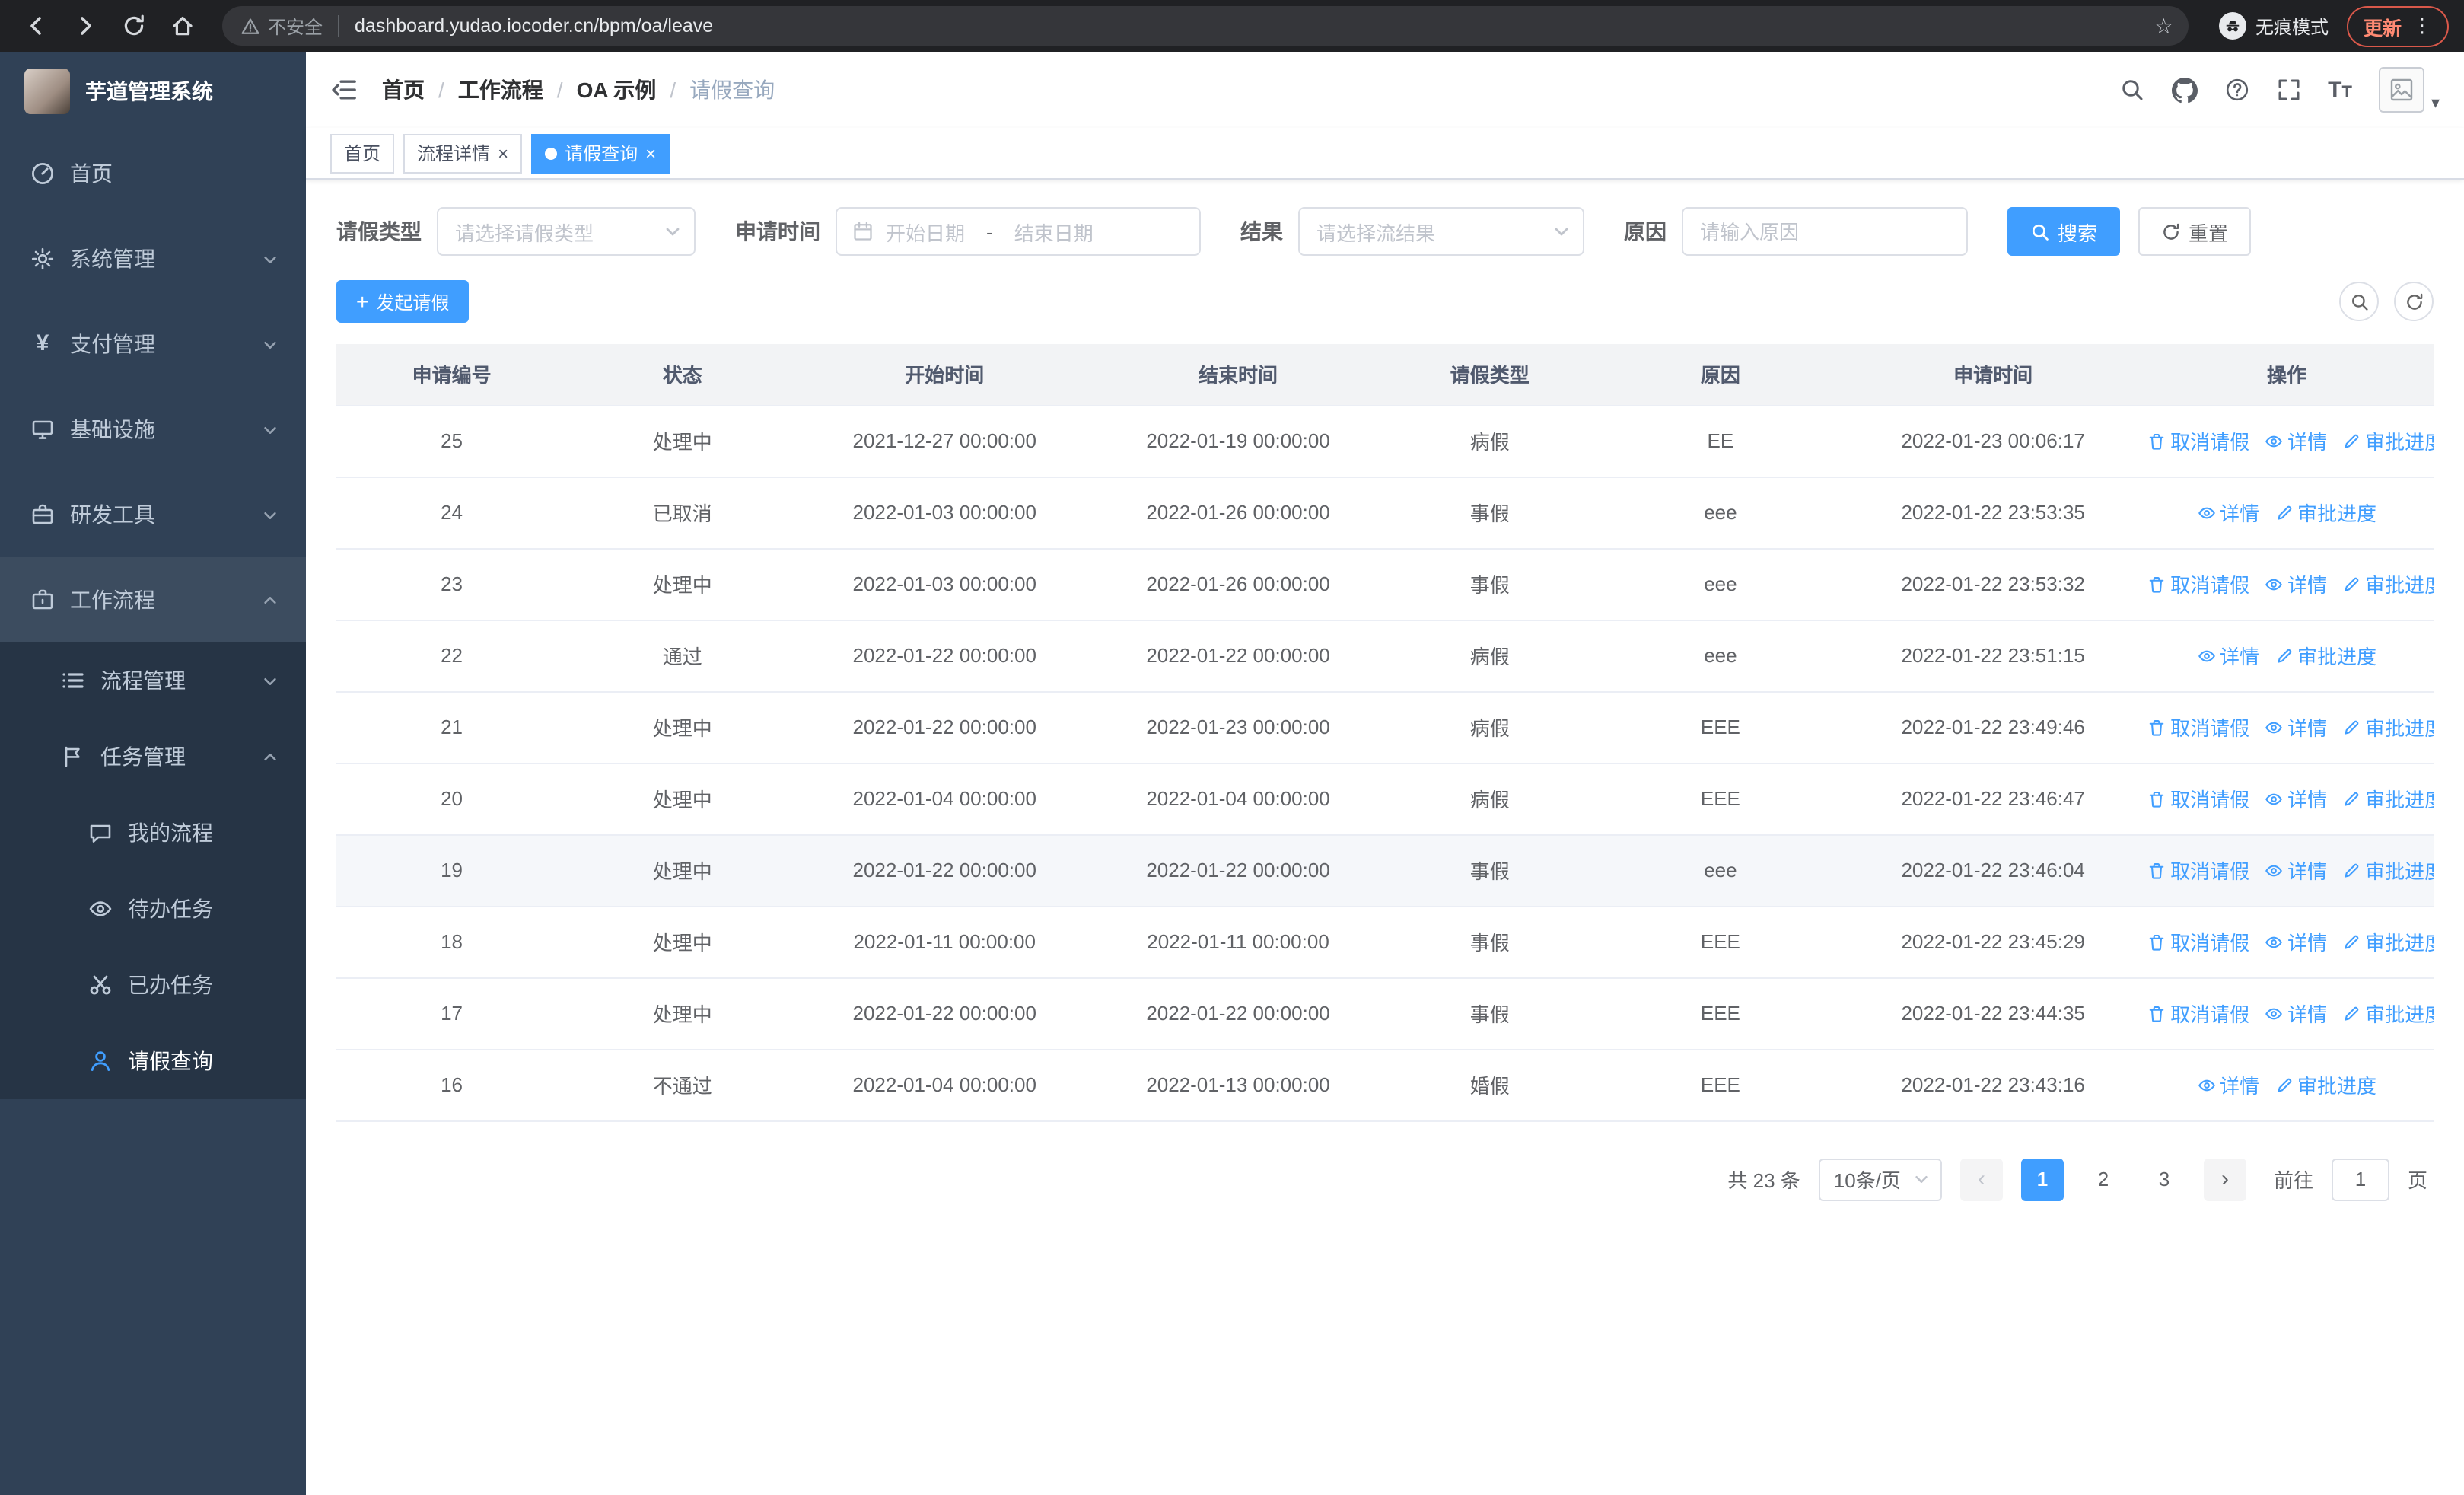  What do you see at coordinates (1441, 231) in the screenshot?
I see `result-select: 请选择流结果` at bounding box center [1441, 231].